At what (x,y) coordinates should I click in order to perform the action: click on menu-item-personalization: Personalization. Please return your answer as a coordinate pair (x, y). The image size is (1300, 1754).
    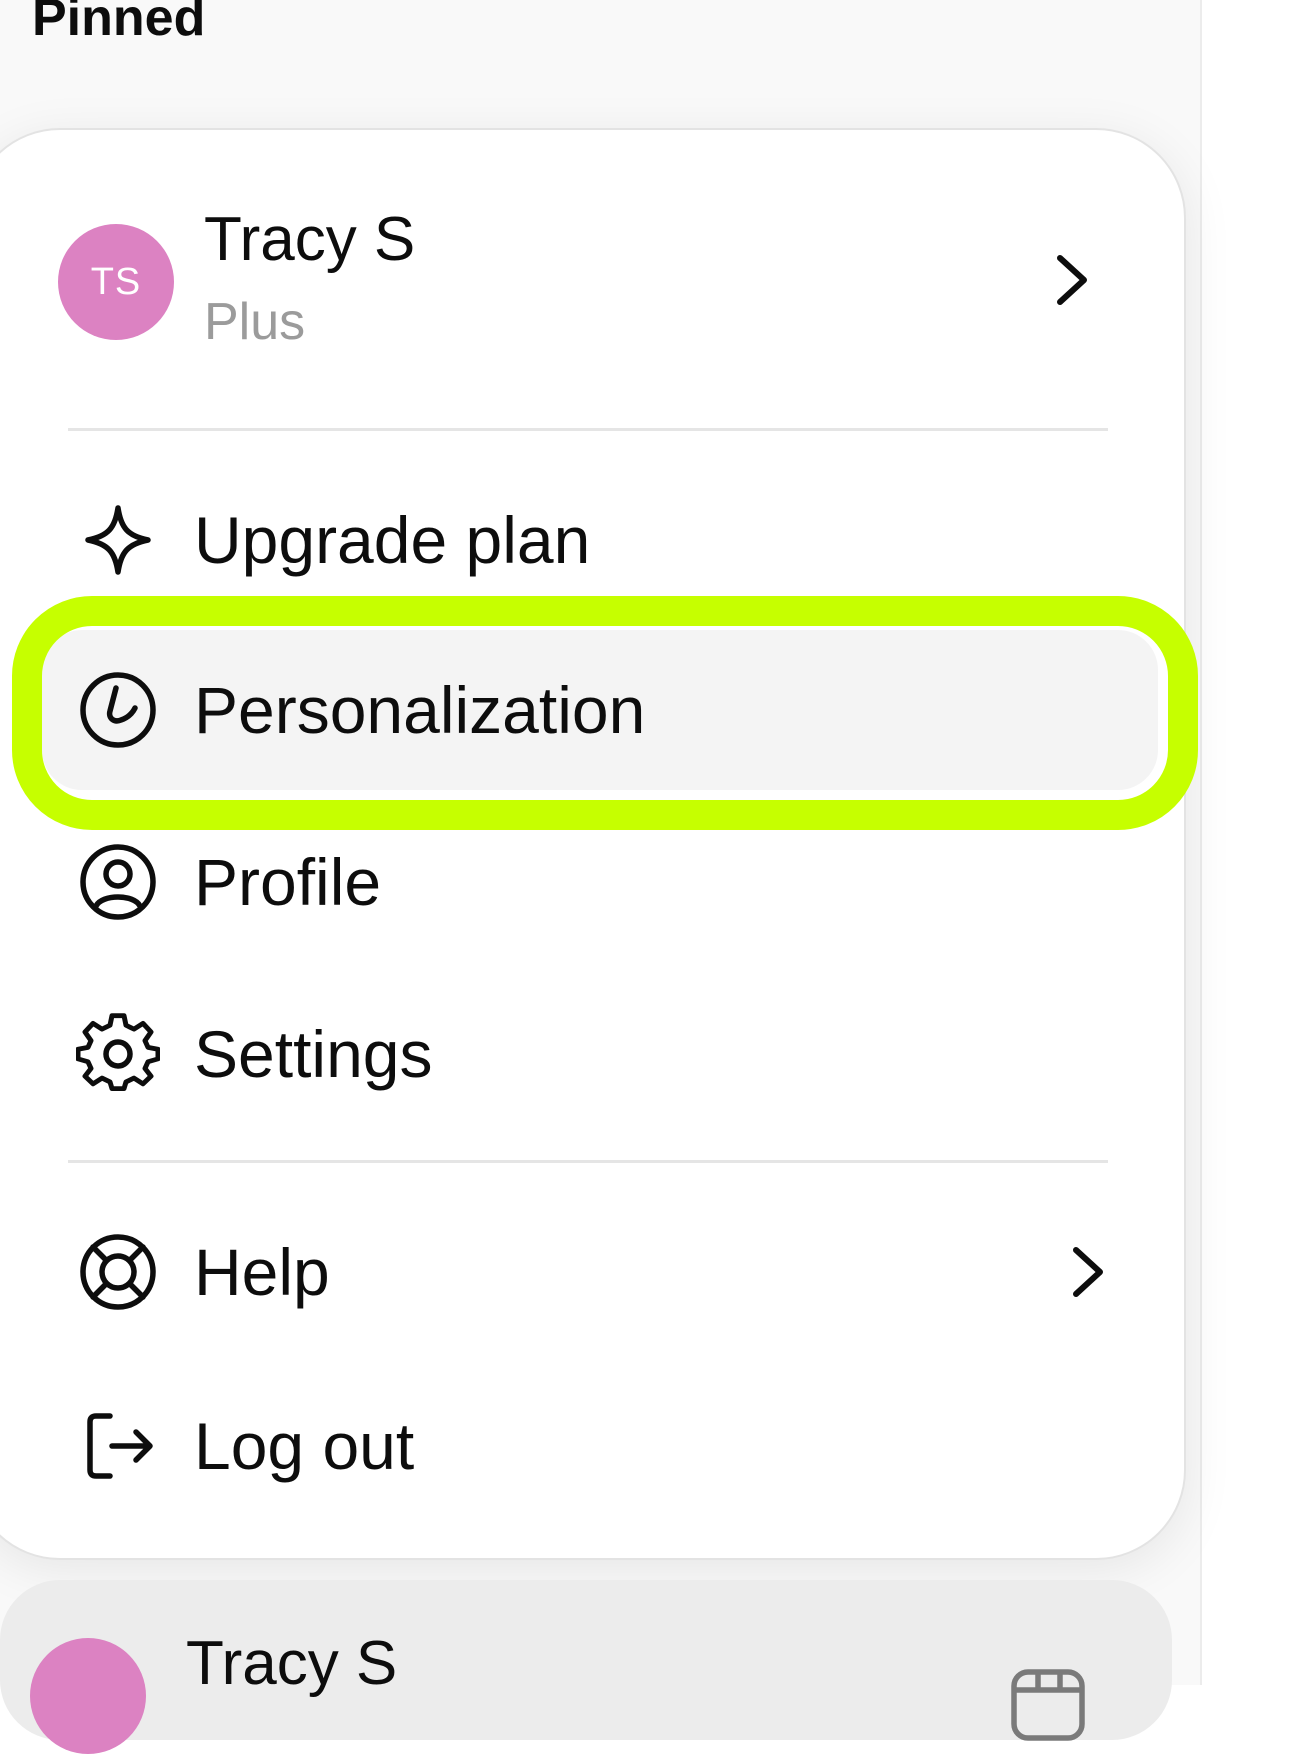
    Looking at the image, I should click on (600, 710).